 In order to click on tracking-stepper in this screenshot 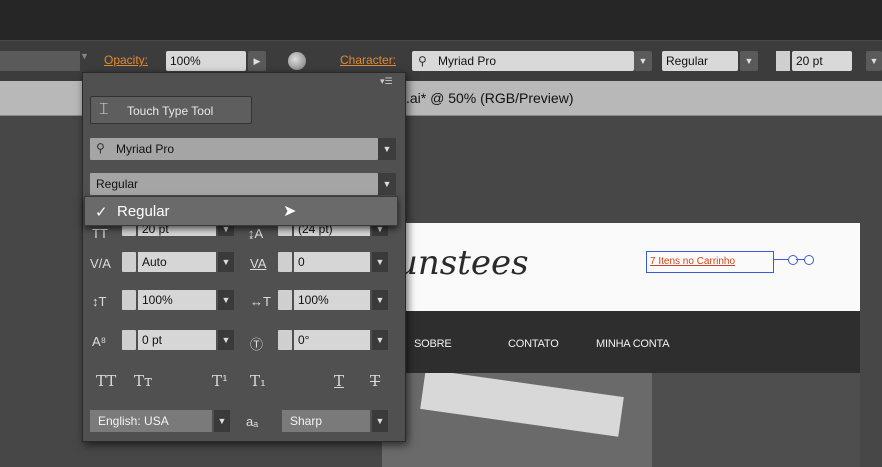, I will do `click(285, 262)`.